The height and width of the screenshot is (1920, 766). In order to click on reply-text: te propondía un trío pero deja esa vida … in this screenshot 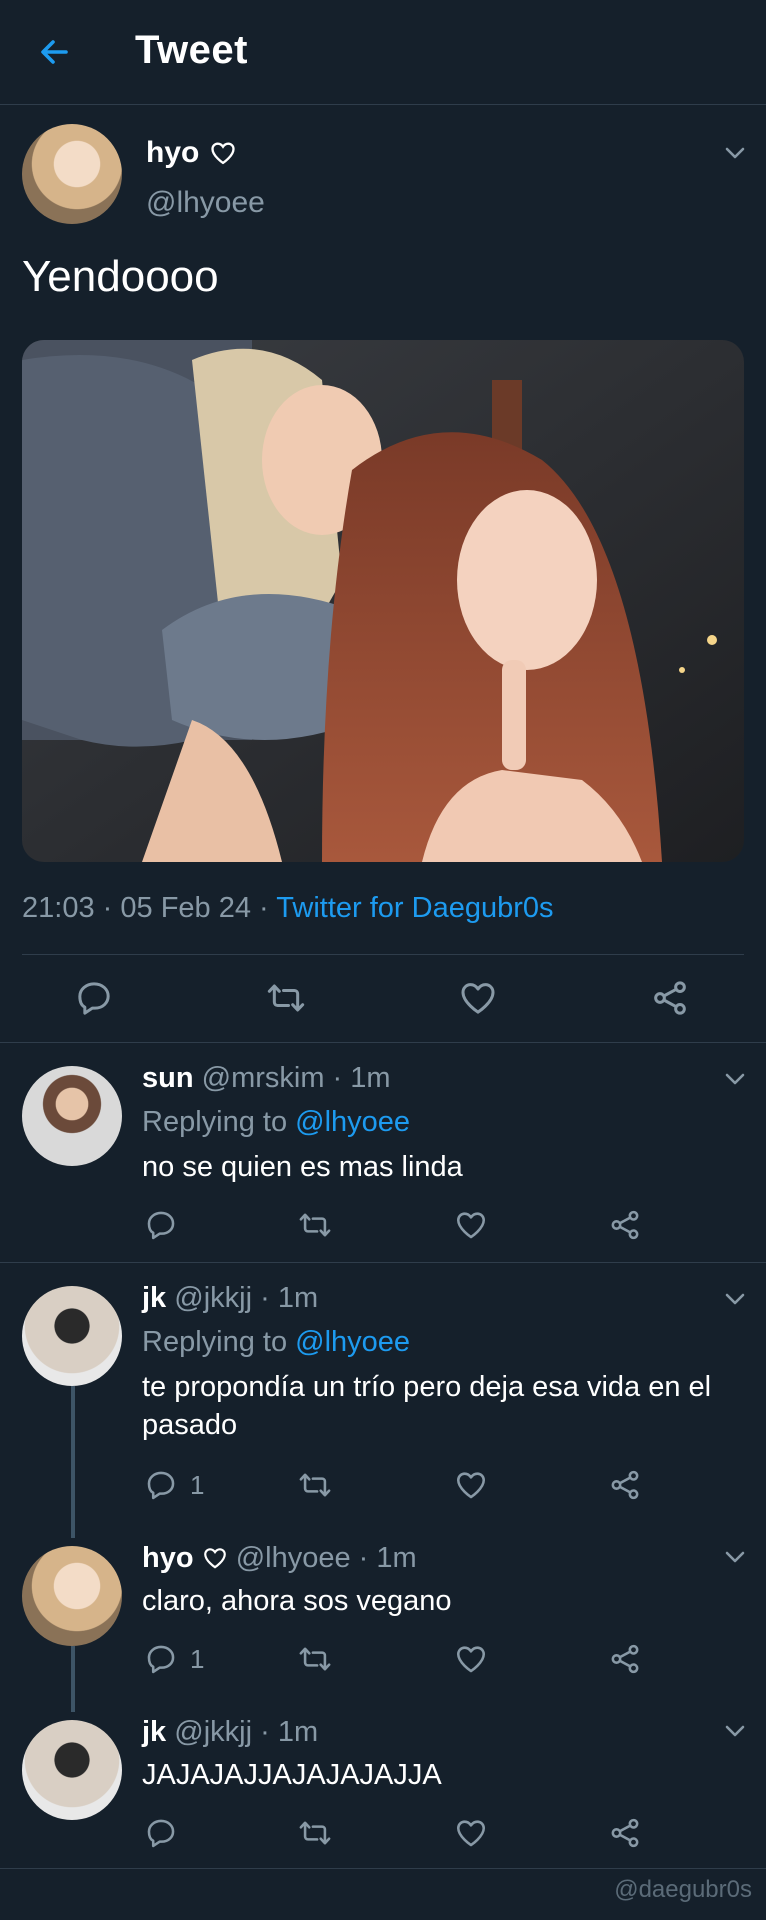, I will do `click(427, 1406)`.